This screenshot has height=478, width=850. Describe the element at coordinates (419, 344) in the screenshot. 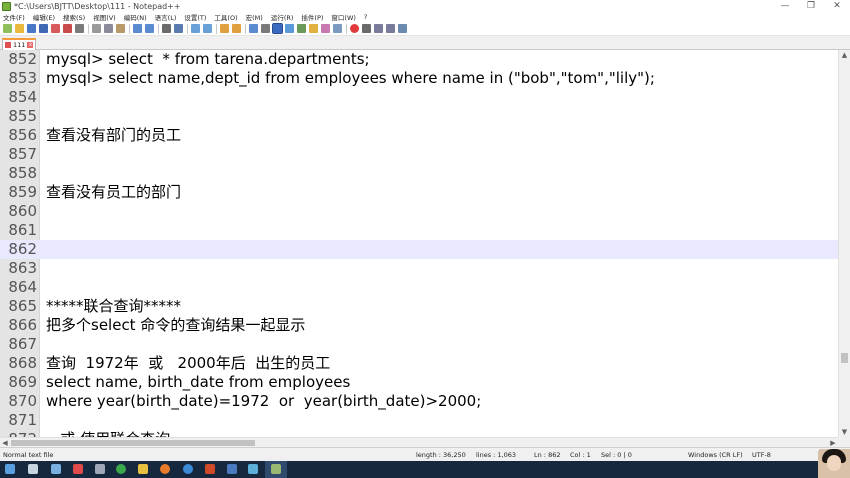

I see `code-line: 867` at that location.